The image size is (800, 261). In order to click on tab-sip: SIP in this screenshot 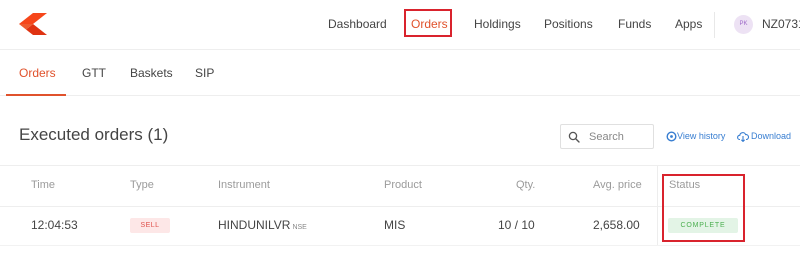, I will do `click(204, 73)`.